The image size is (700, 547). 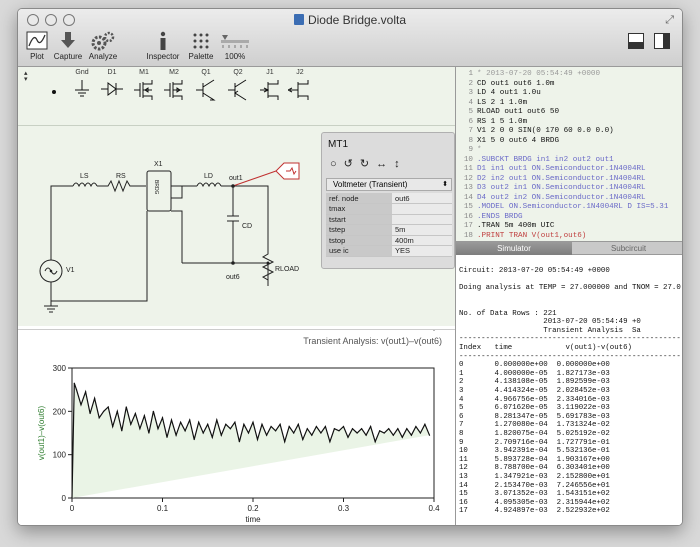 I want to click on palette-button: Palette, so click(x=201, y=46).